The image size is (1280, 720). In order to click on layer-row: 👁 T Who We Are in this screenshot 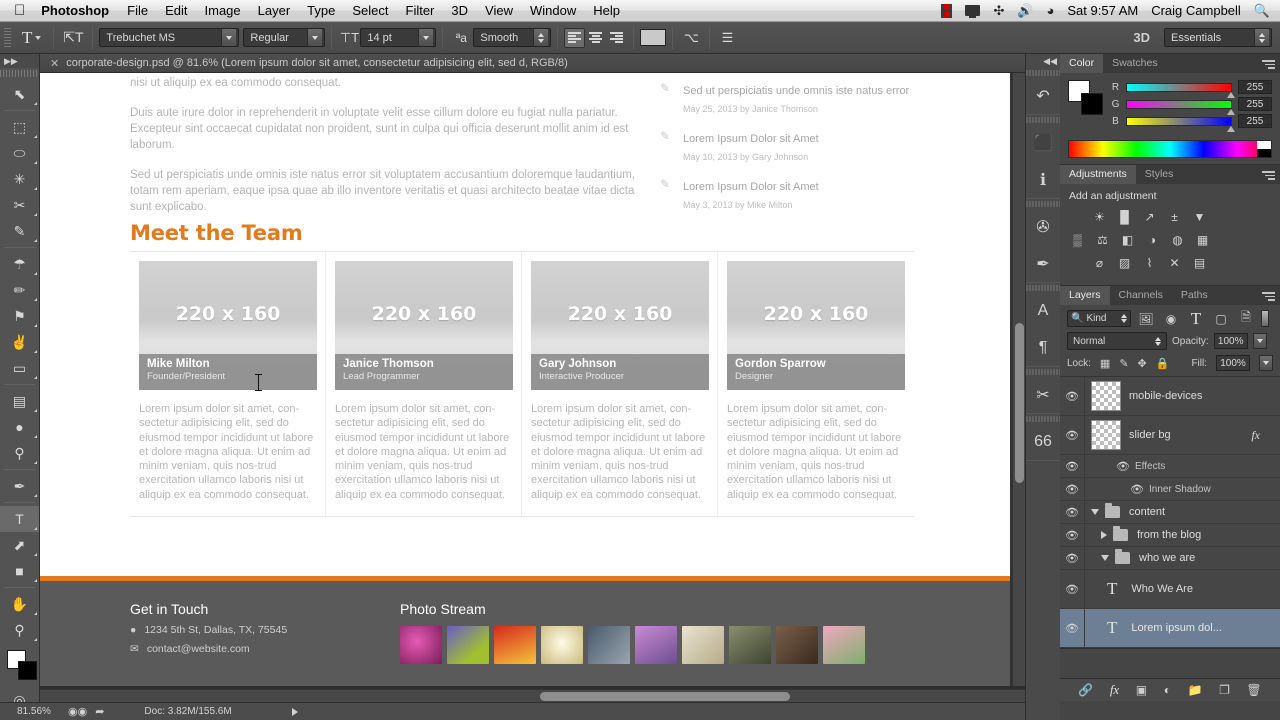, I will do `click(1170, 589)`.